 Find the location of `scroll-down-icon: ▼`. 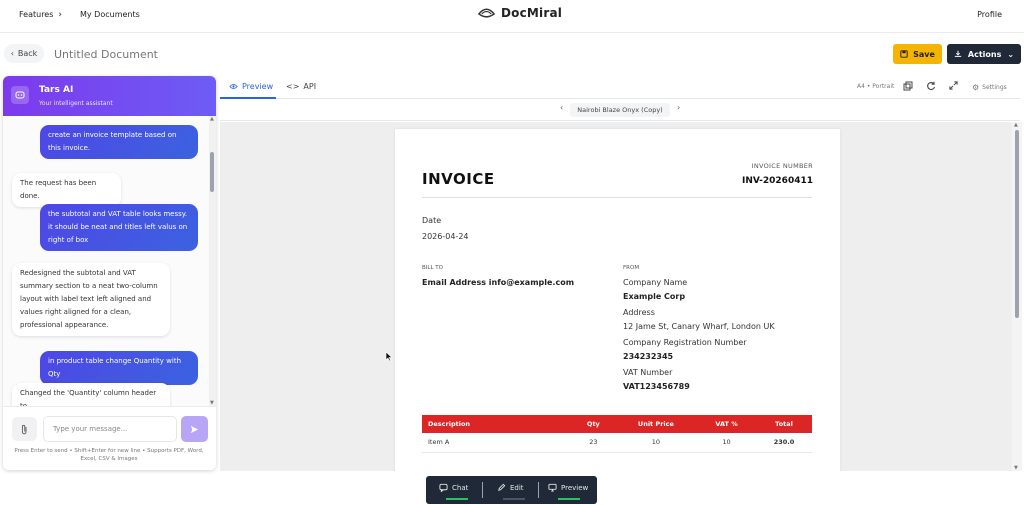

scroll-down-icon: ▼ is located at coordinates (1016, 468).